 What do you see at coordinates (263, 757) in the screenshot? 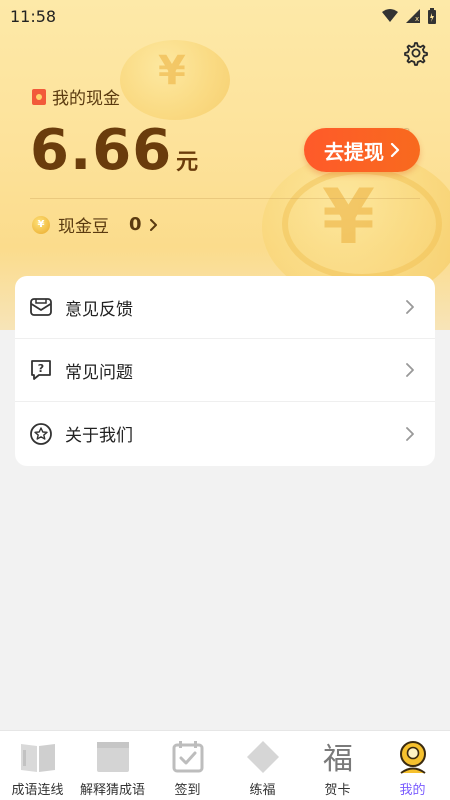
I see `diamond-icon` at bounding box center [263, 757].